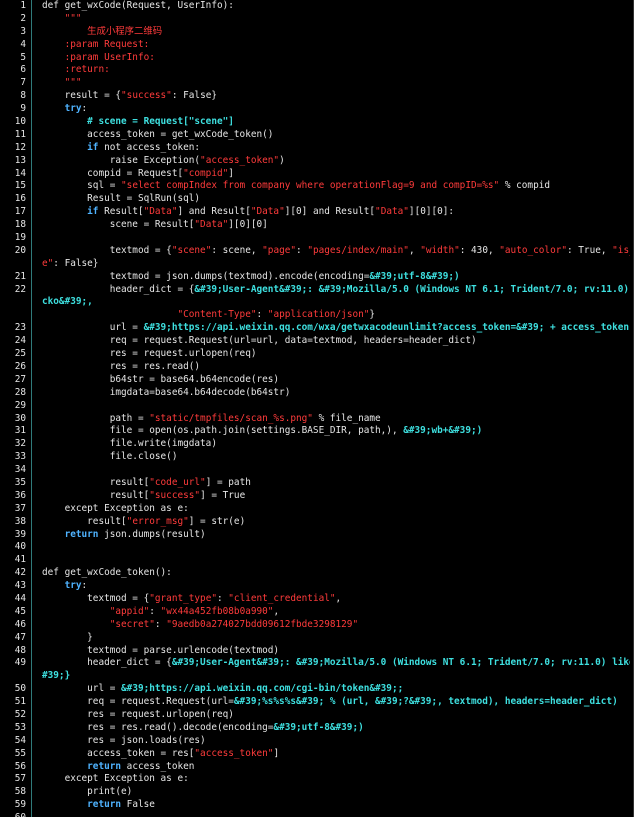  I want to click on code-line: 42 def get_wxCode_token():, so click(317, 573).